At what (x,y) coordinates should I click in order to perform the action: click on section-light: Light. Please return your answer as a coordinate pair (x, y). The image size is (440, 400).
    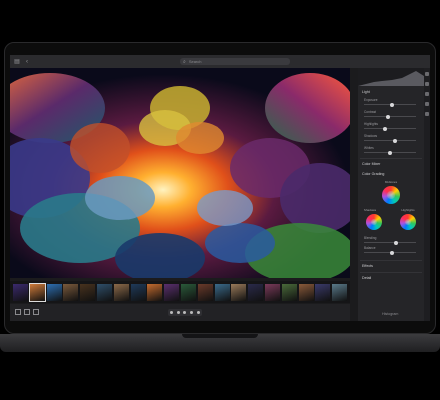
    Looking at the image, I should click on (366, 92).